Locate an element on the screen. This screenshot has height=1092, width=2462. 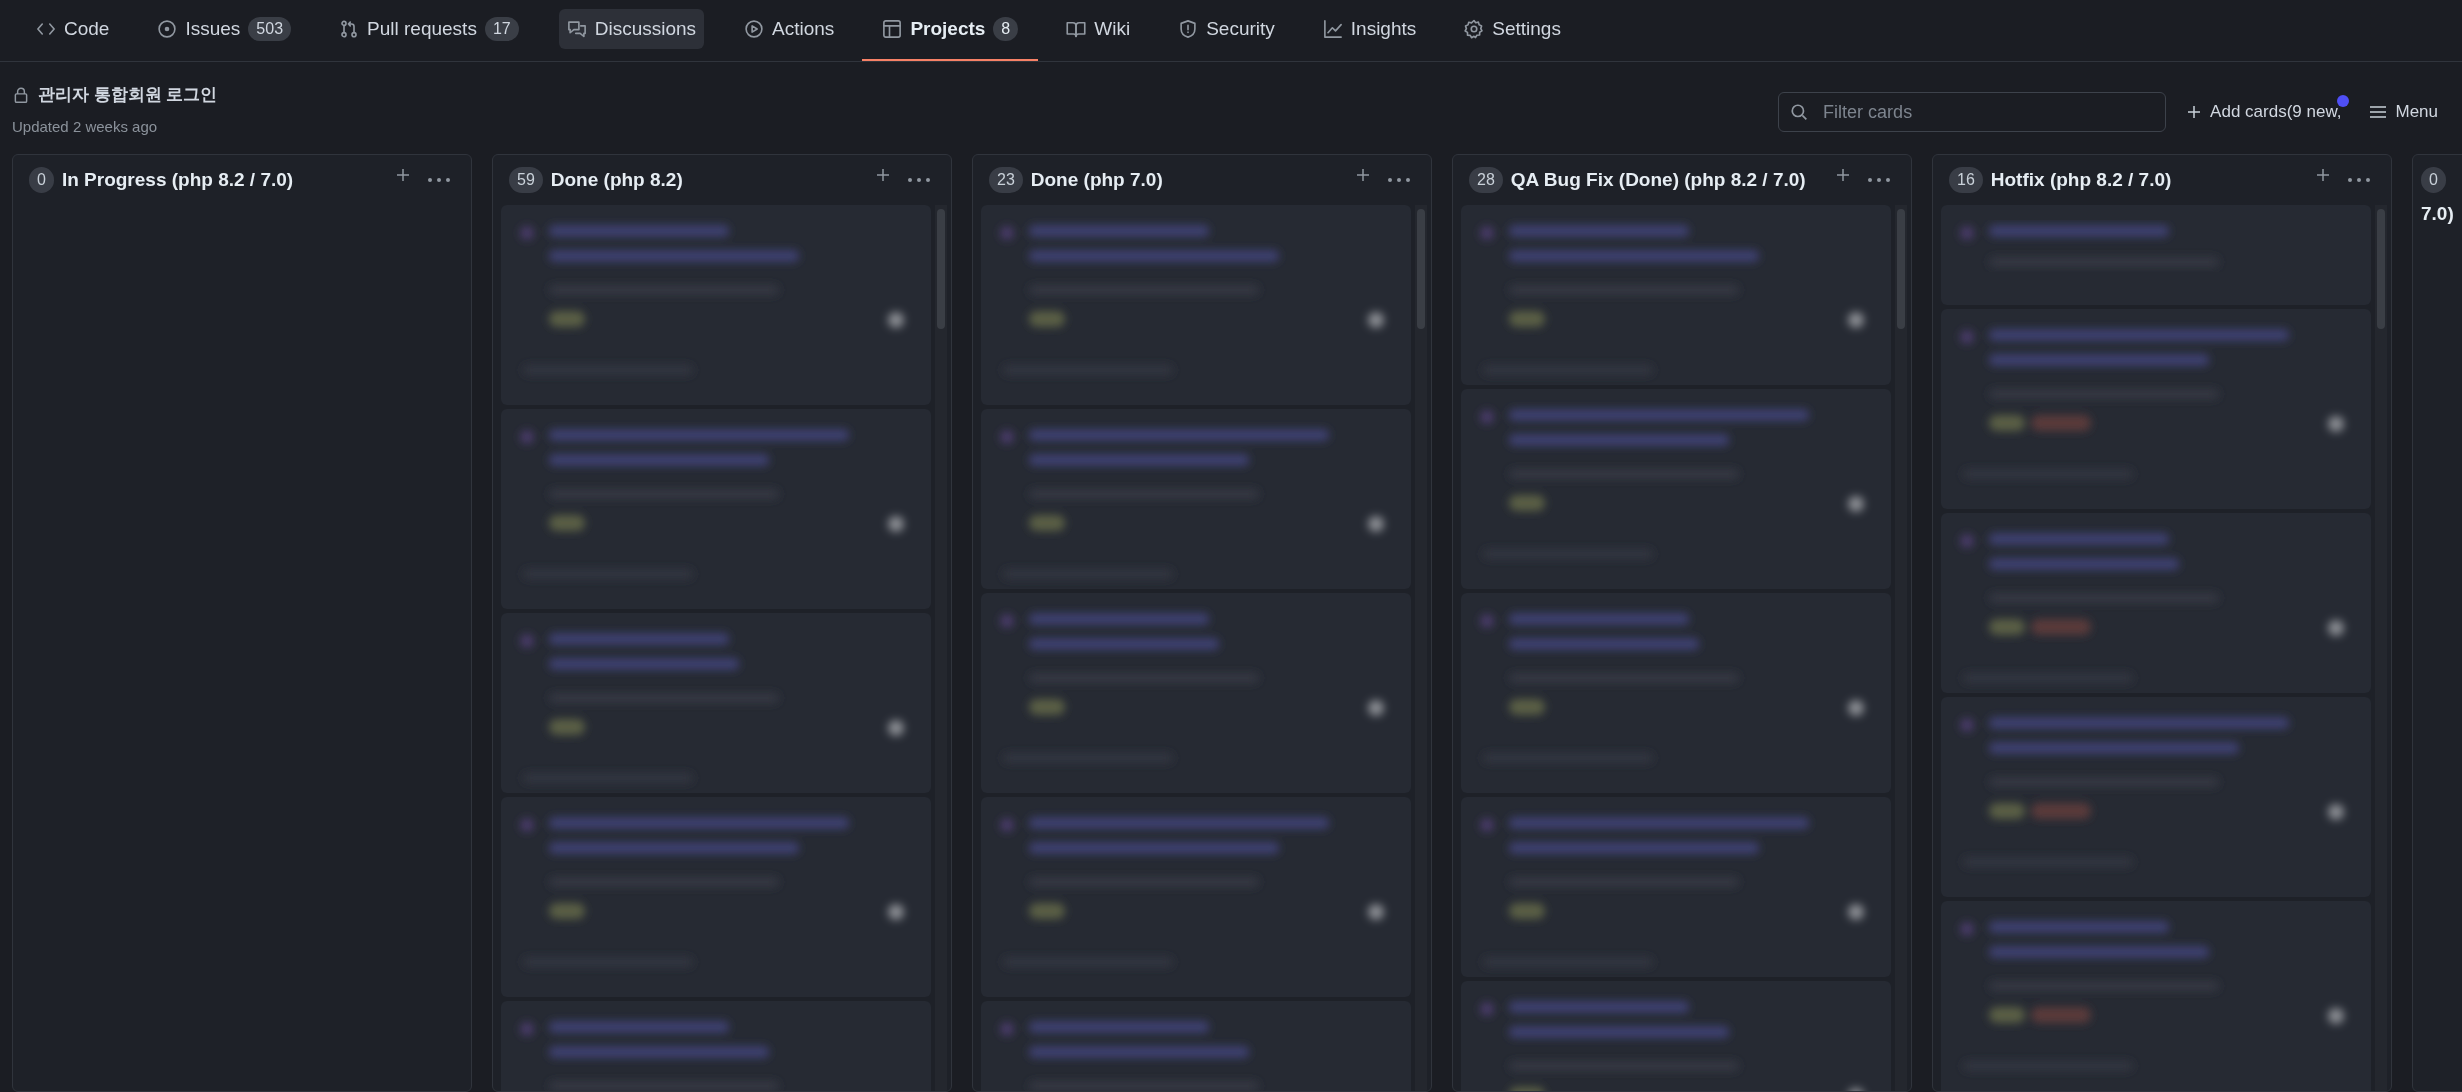
nav-tab: Issues 503 is located at coordinates (224, 30).